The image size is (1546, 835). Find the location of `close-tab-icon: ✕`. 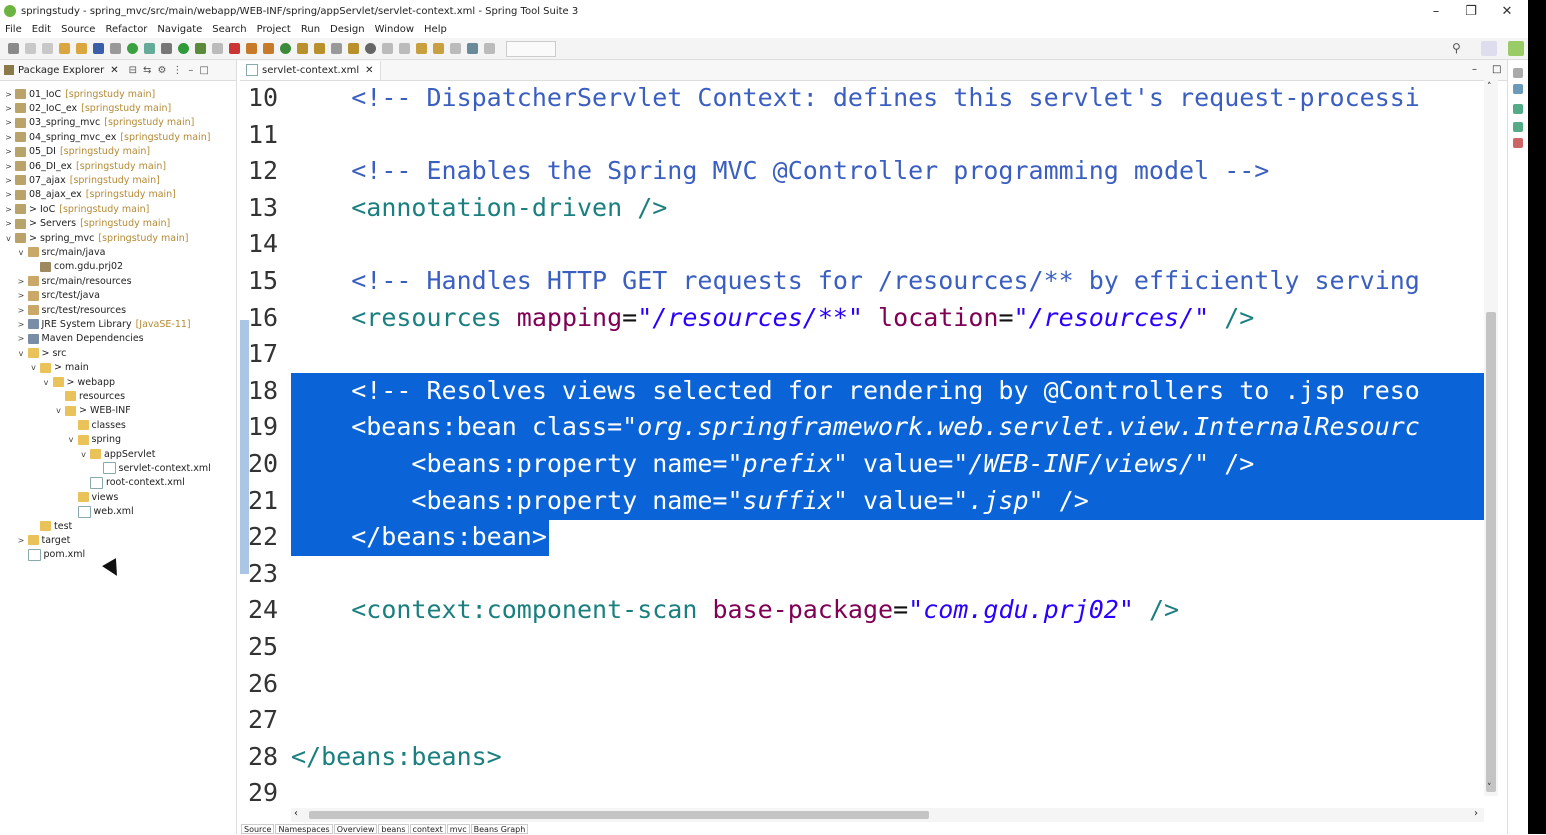

close-tab-icon: ✕ is located at coordinates (369, 70).